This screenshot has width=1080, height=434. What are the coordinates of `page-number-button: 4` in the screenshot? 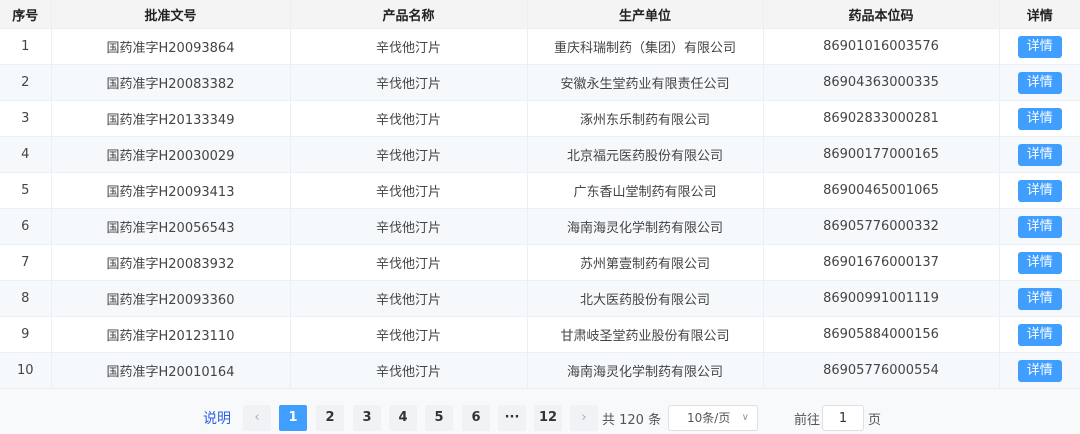 It's located at (403, 418).